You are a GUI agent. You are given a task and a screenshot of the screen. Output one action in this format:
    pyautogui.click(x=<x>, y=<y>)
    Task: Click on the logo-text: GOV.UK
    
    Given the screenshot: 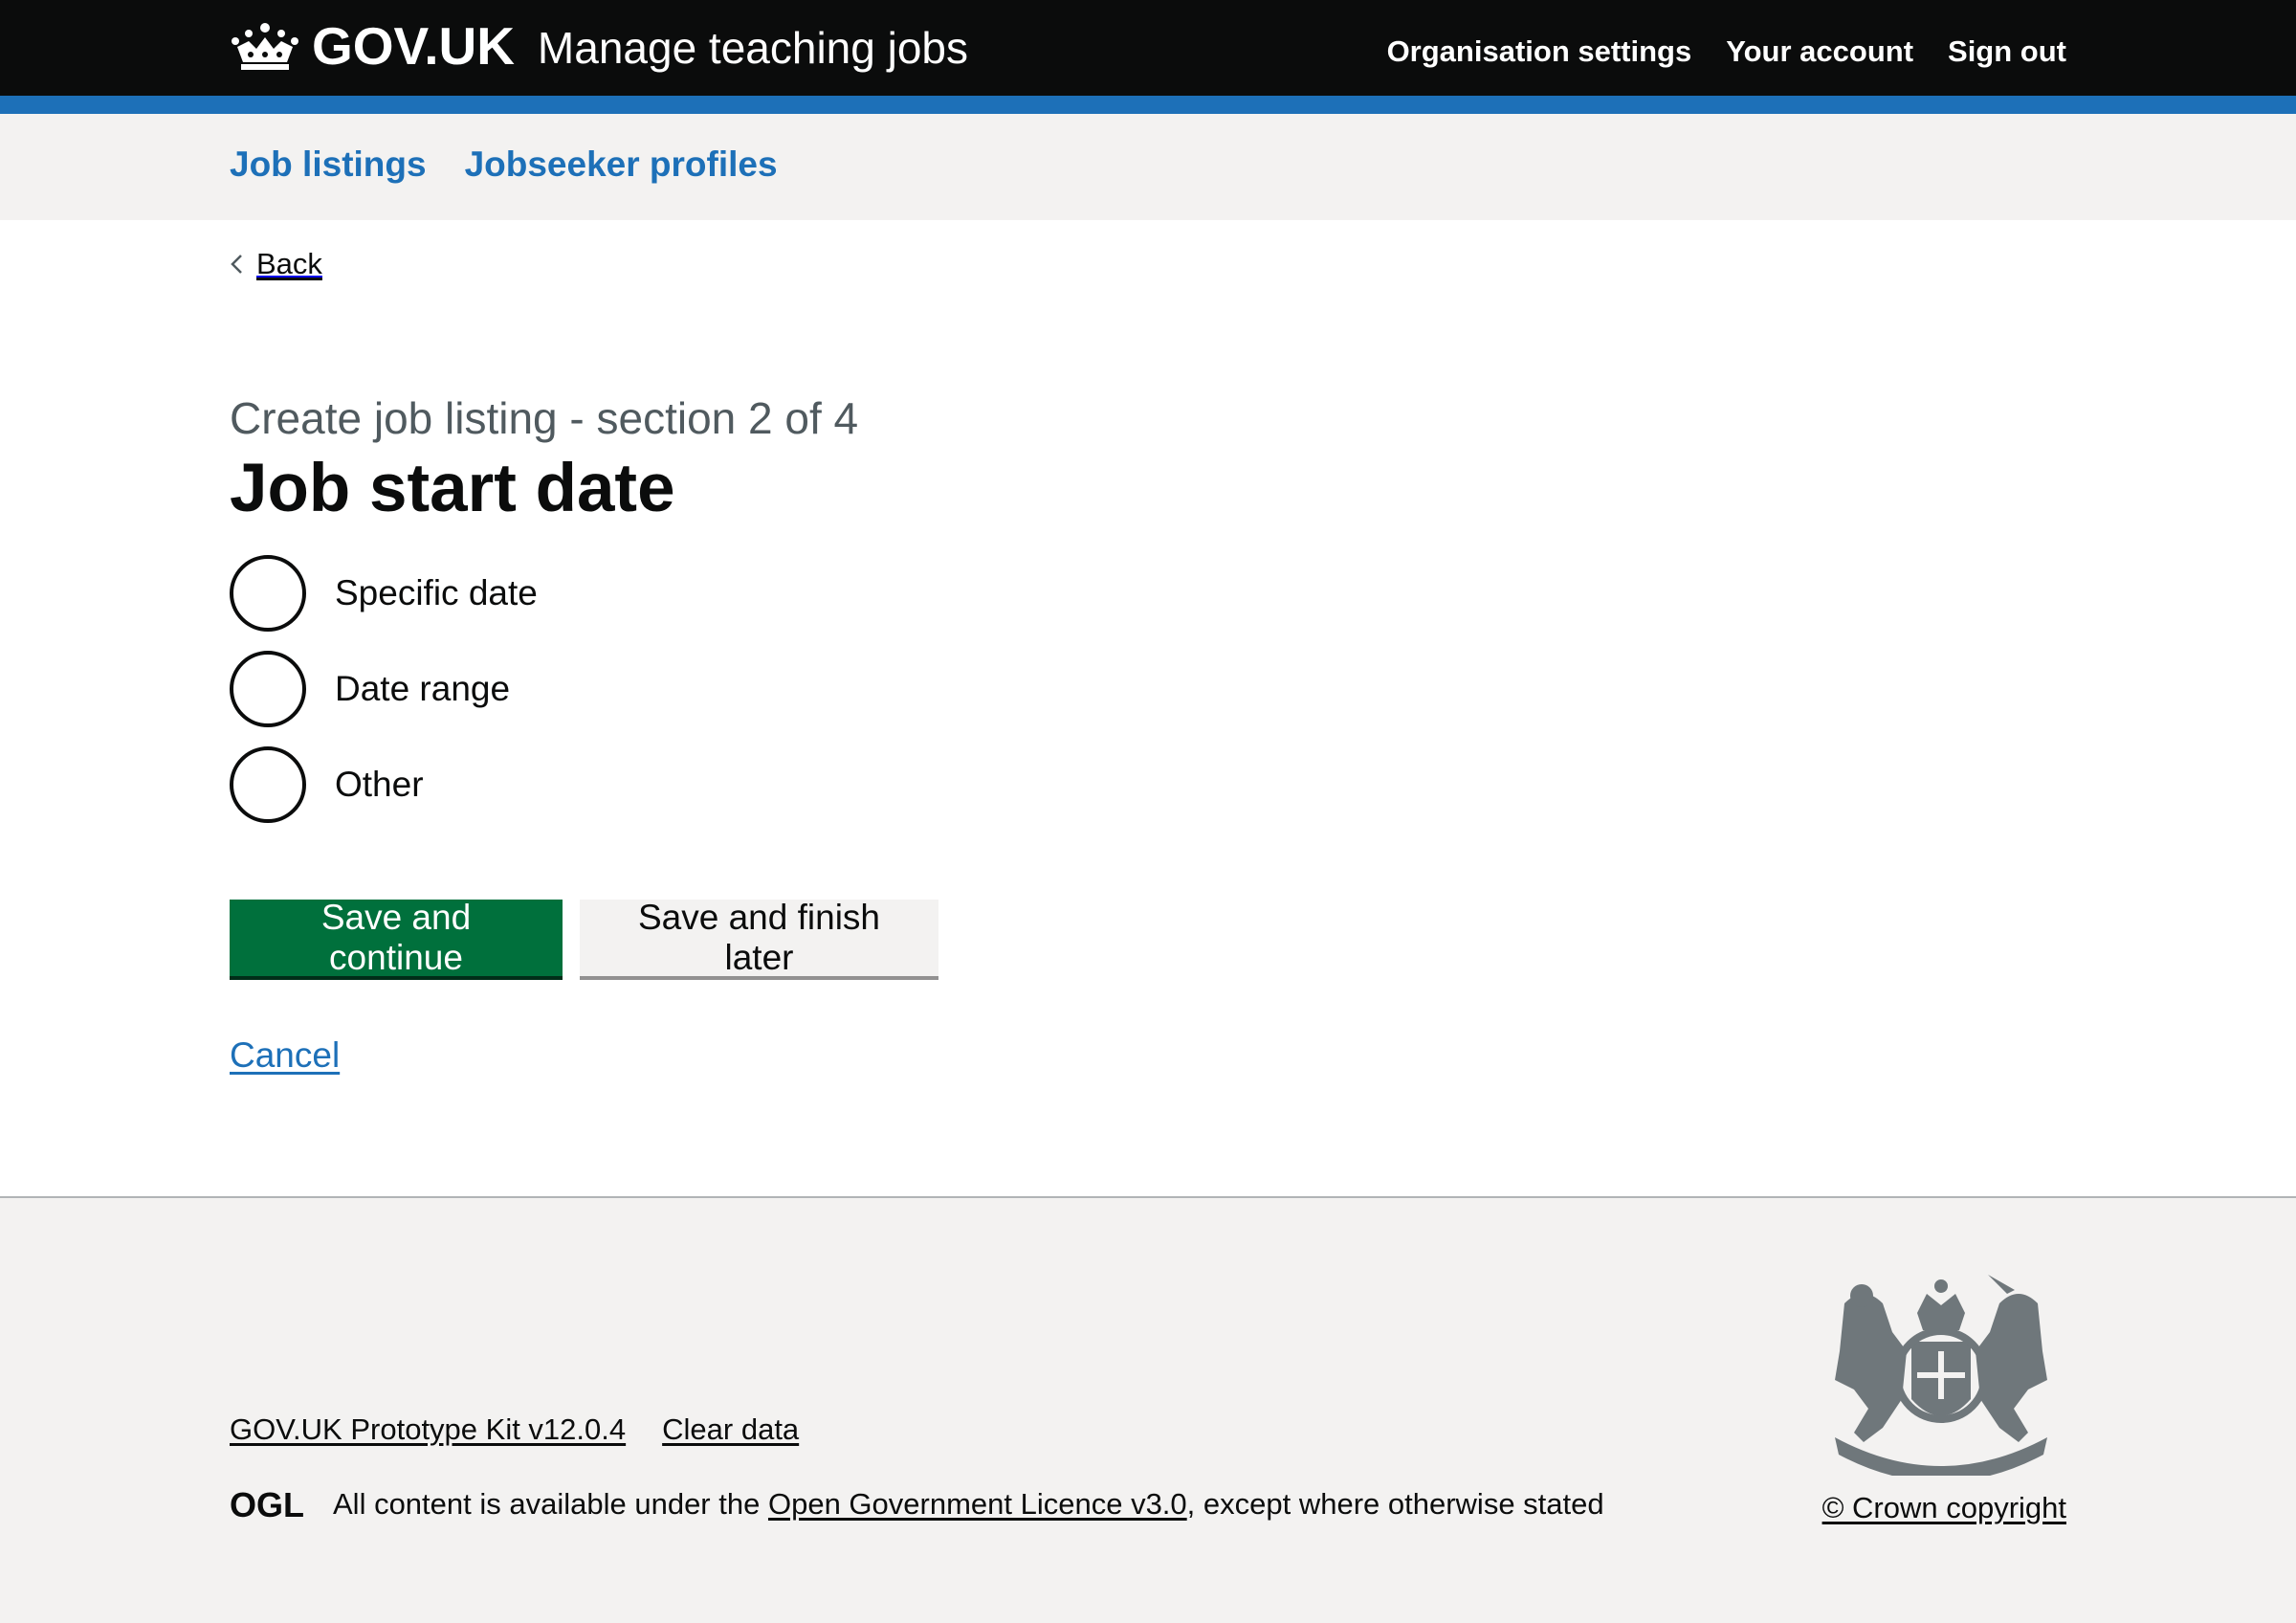 What is the action you would take?
    pyautogui.click(x=413, y=46)
    